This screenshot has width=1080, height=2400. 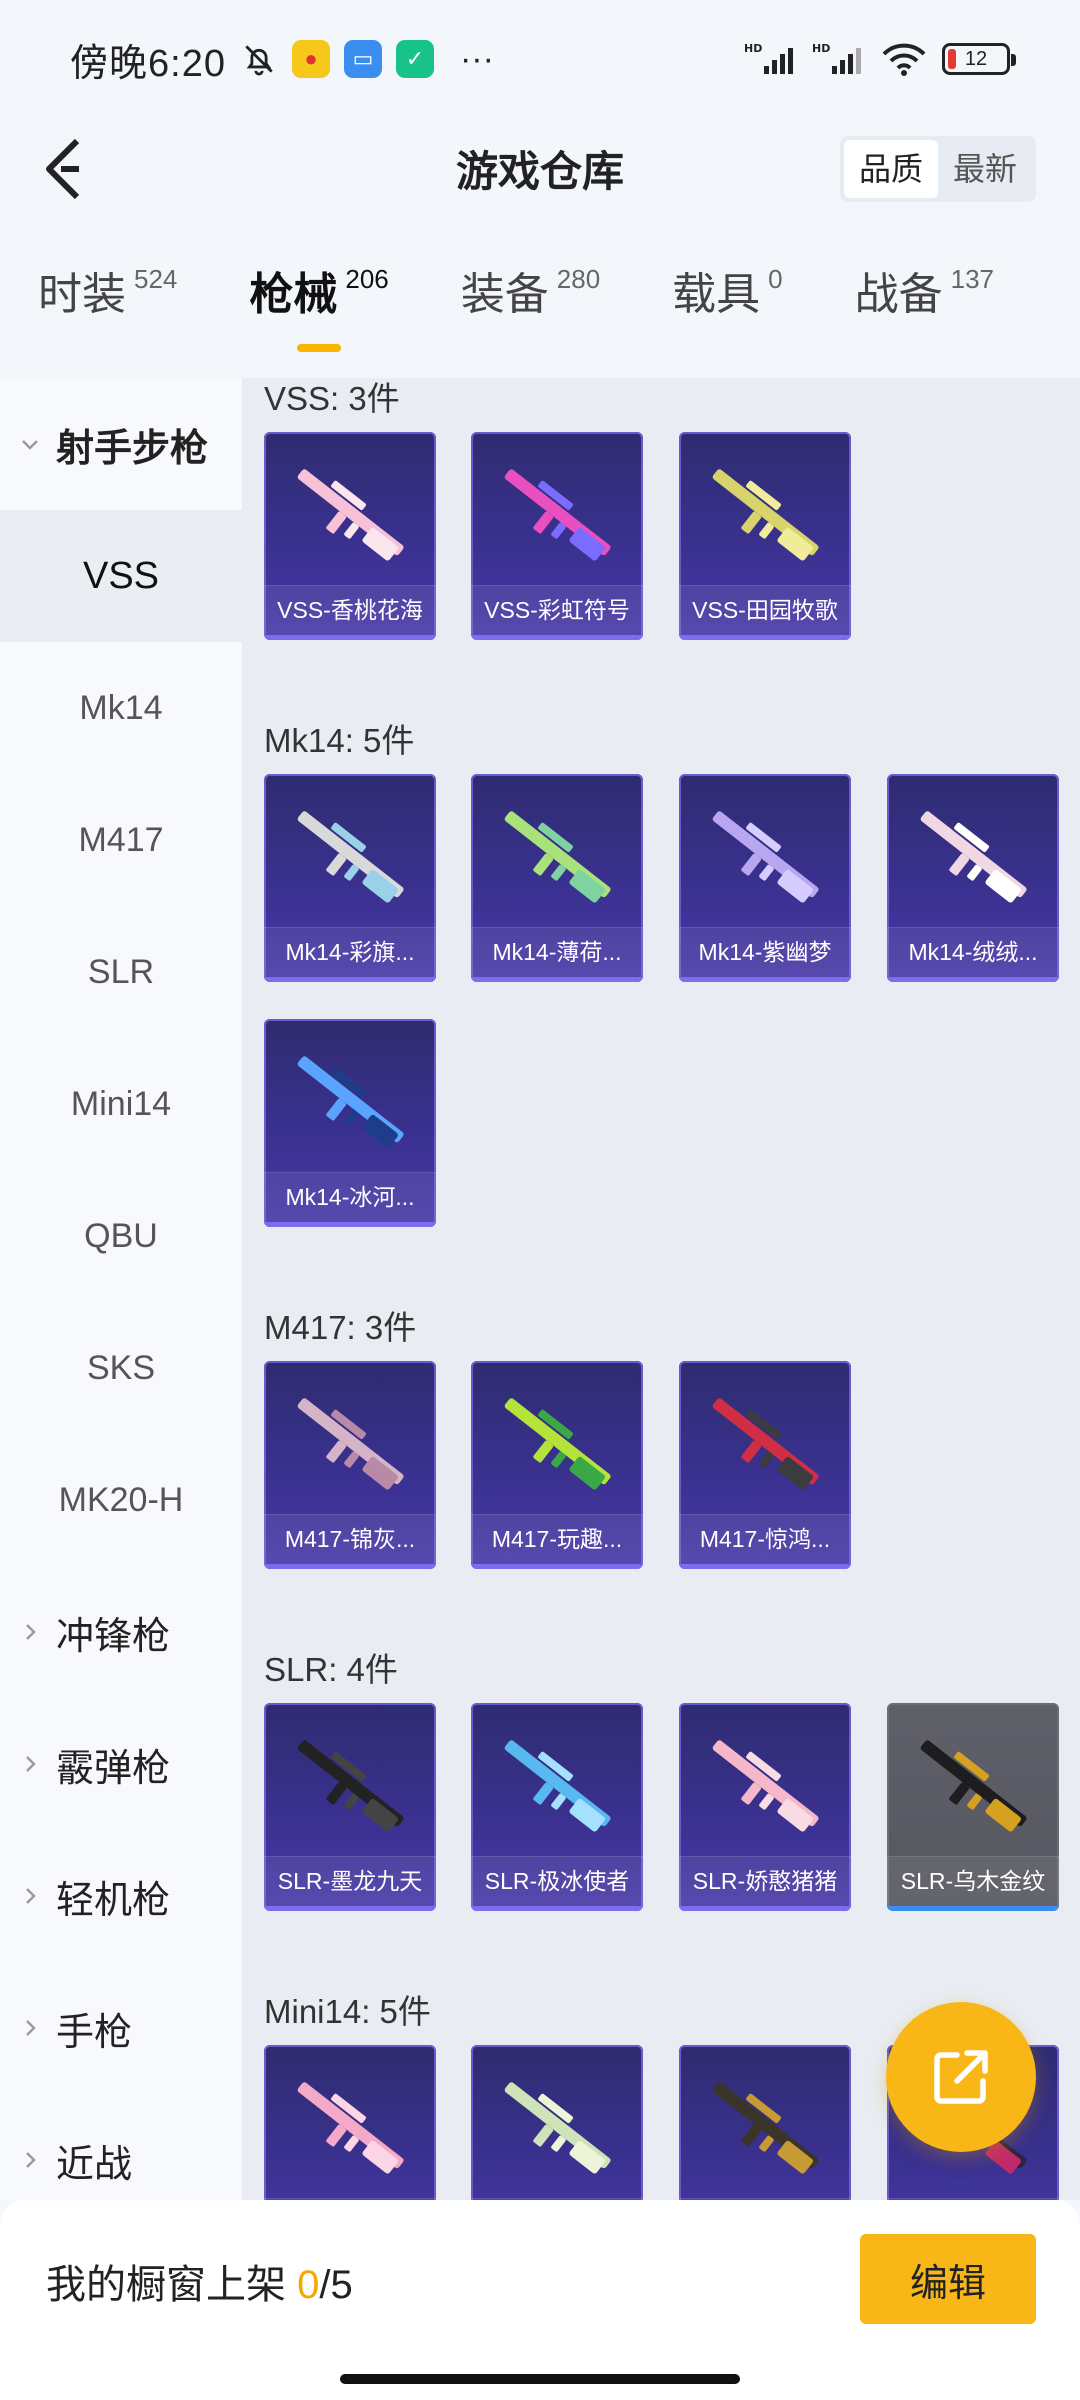 I want to click on tab-equipment: 装备 280, so click(x=530, y=290).